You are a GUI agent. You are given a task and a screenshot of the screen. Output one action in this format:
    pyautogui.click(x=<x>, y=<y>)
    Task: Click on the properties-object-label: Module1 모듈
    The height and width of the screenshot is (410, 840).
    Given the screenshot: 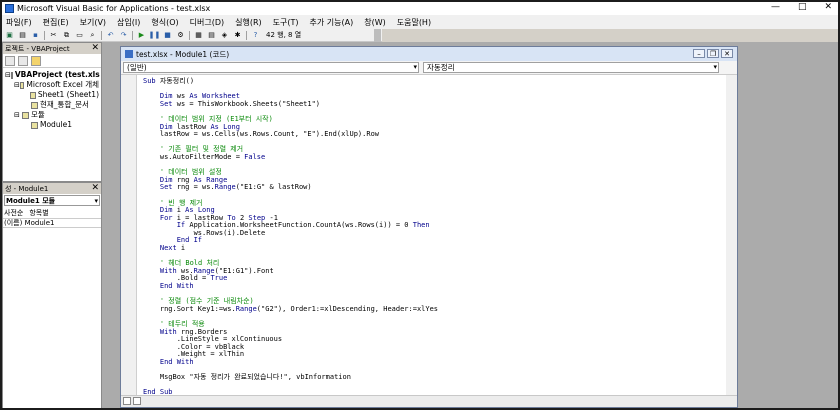 What is the action you would take?
    pyautogui.click(x=31, y=200)
    